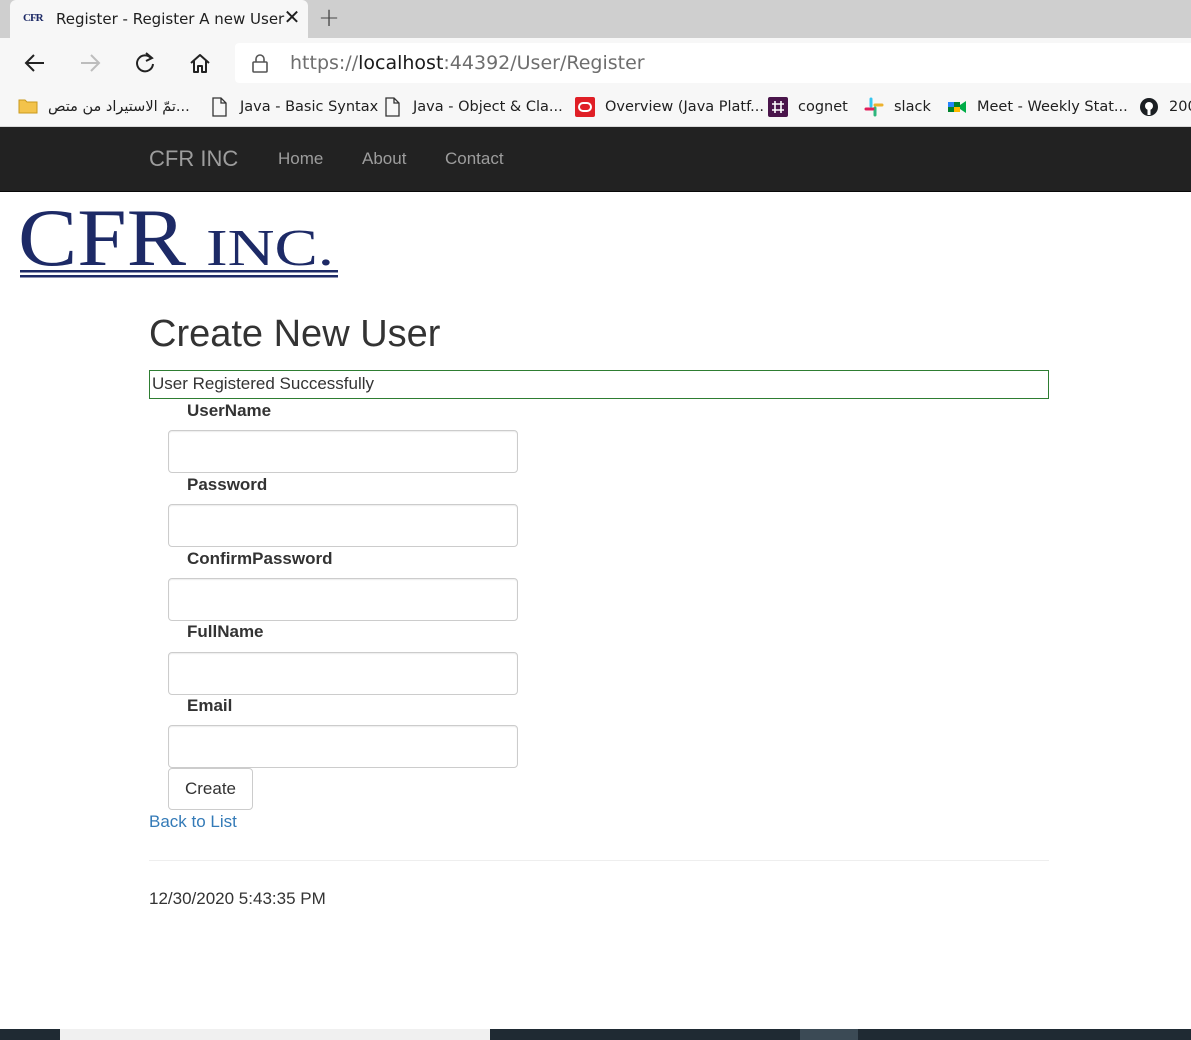 The width and height of the screenshot is (1191, 1040). What do you see at coordinates (260, 65) in the screenshot?
I see `lock-icon` at bounding box center [260, 65].